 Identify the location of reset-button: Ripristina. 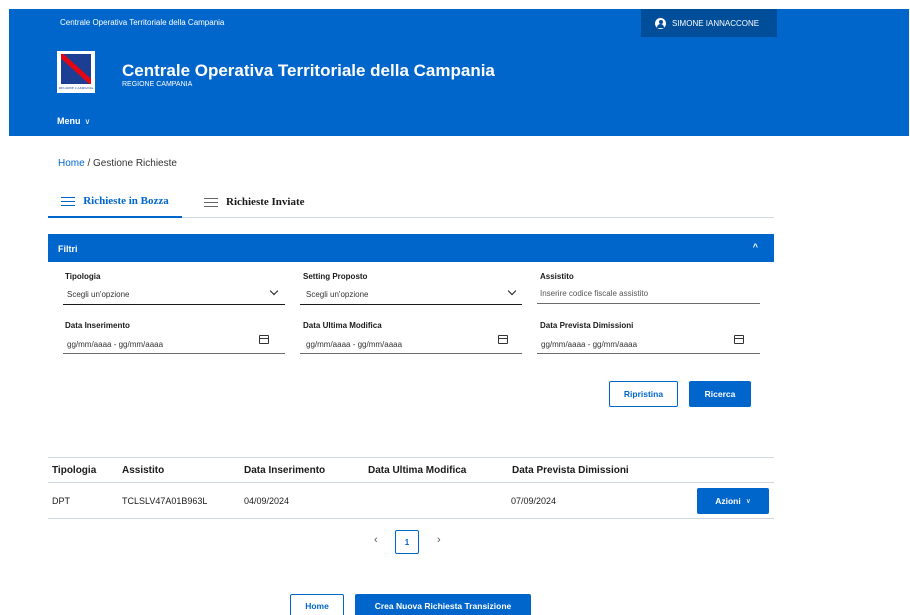
(643, 394).